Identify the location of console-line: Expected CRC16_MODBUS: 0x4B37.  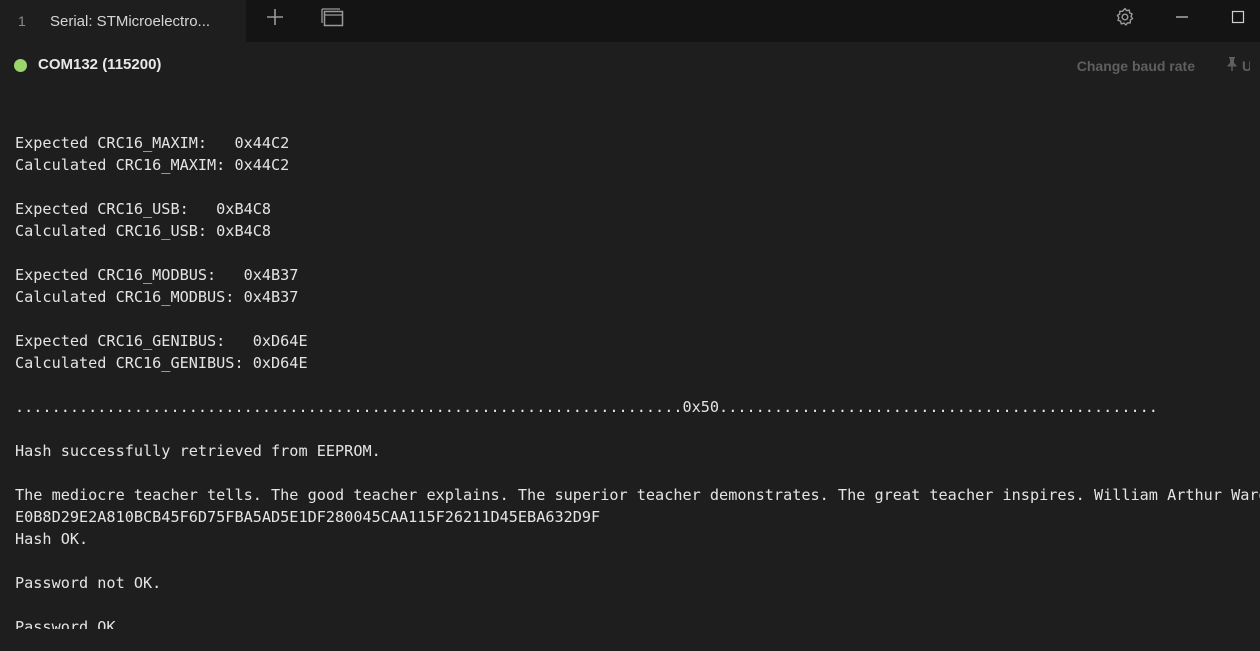
(157, 275).